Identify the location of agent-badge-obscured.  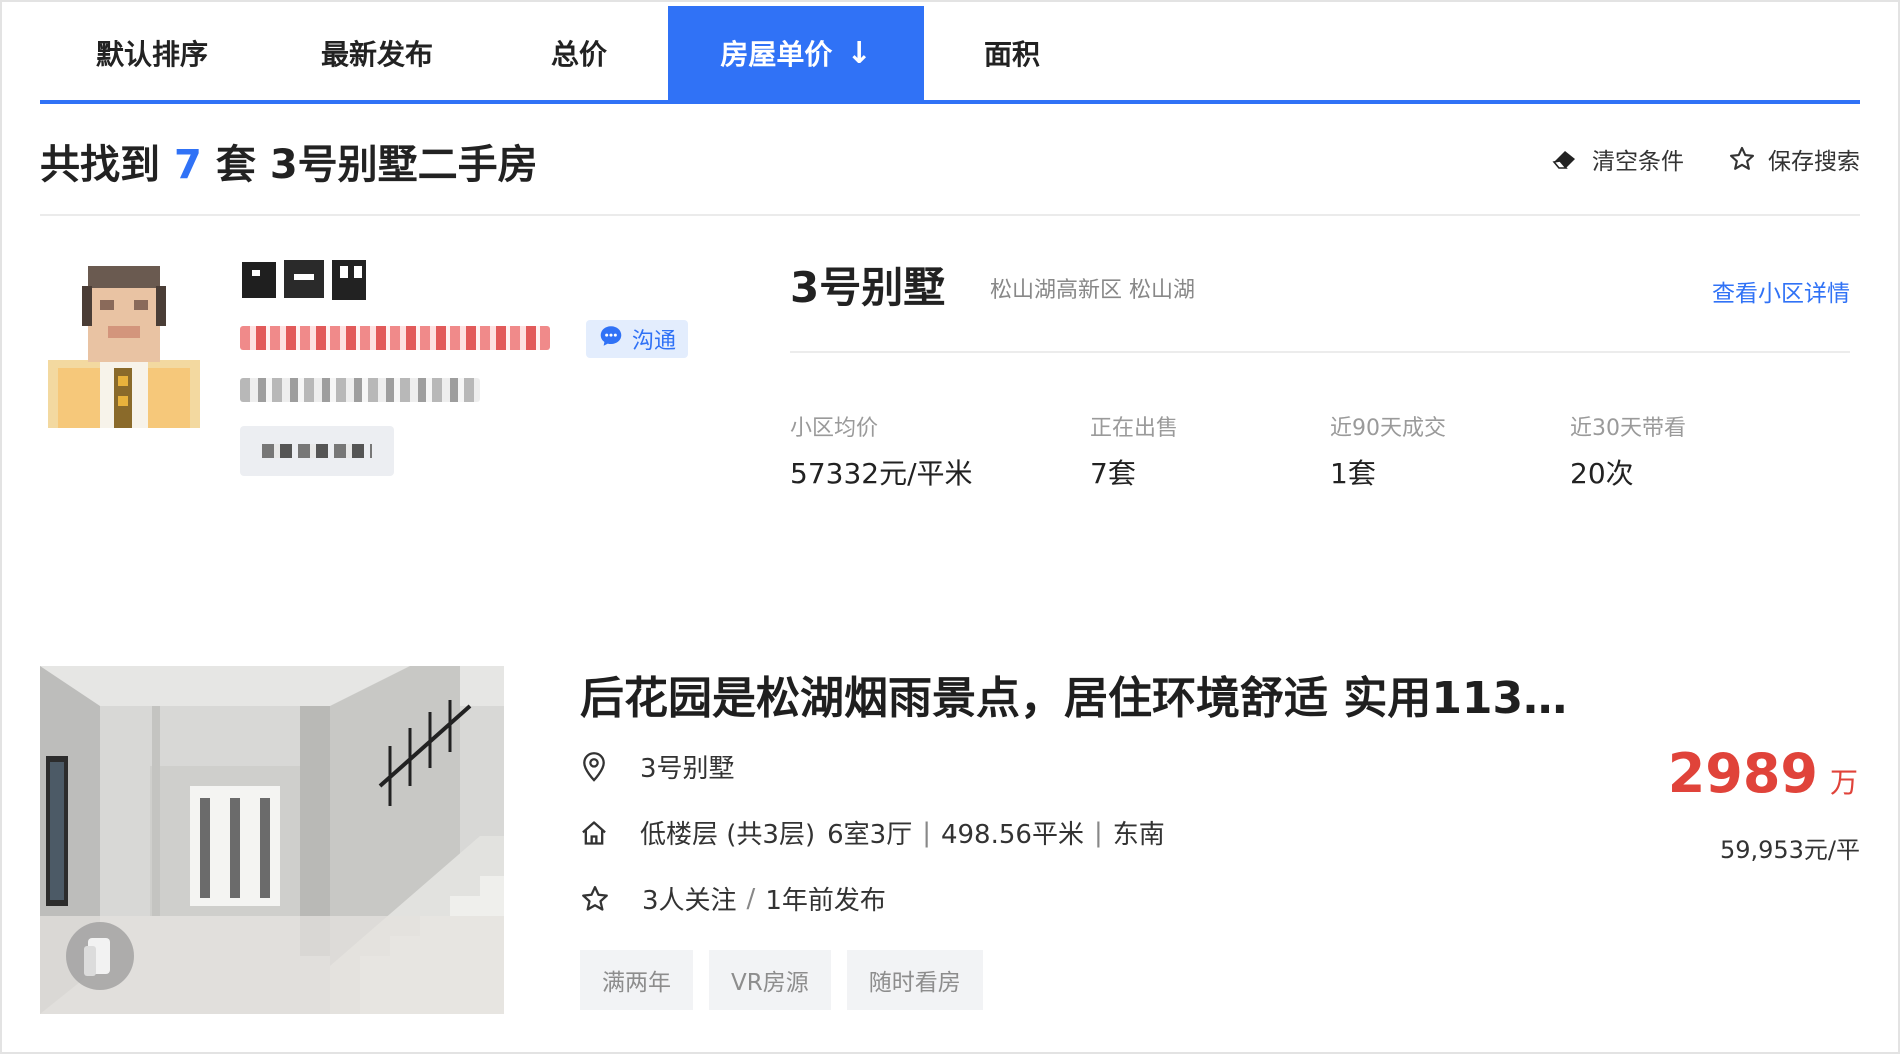
(317, 451).